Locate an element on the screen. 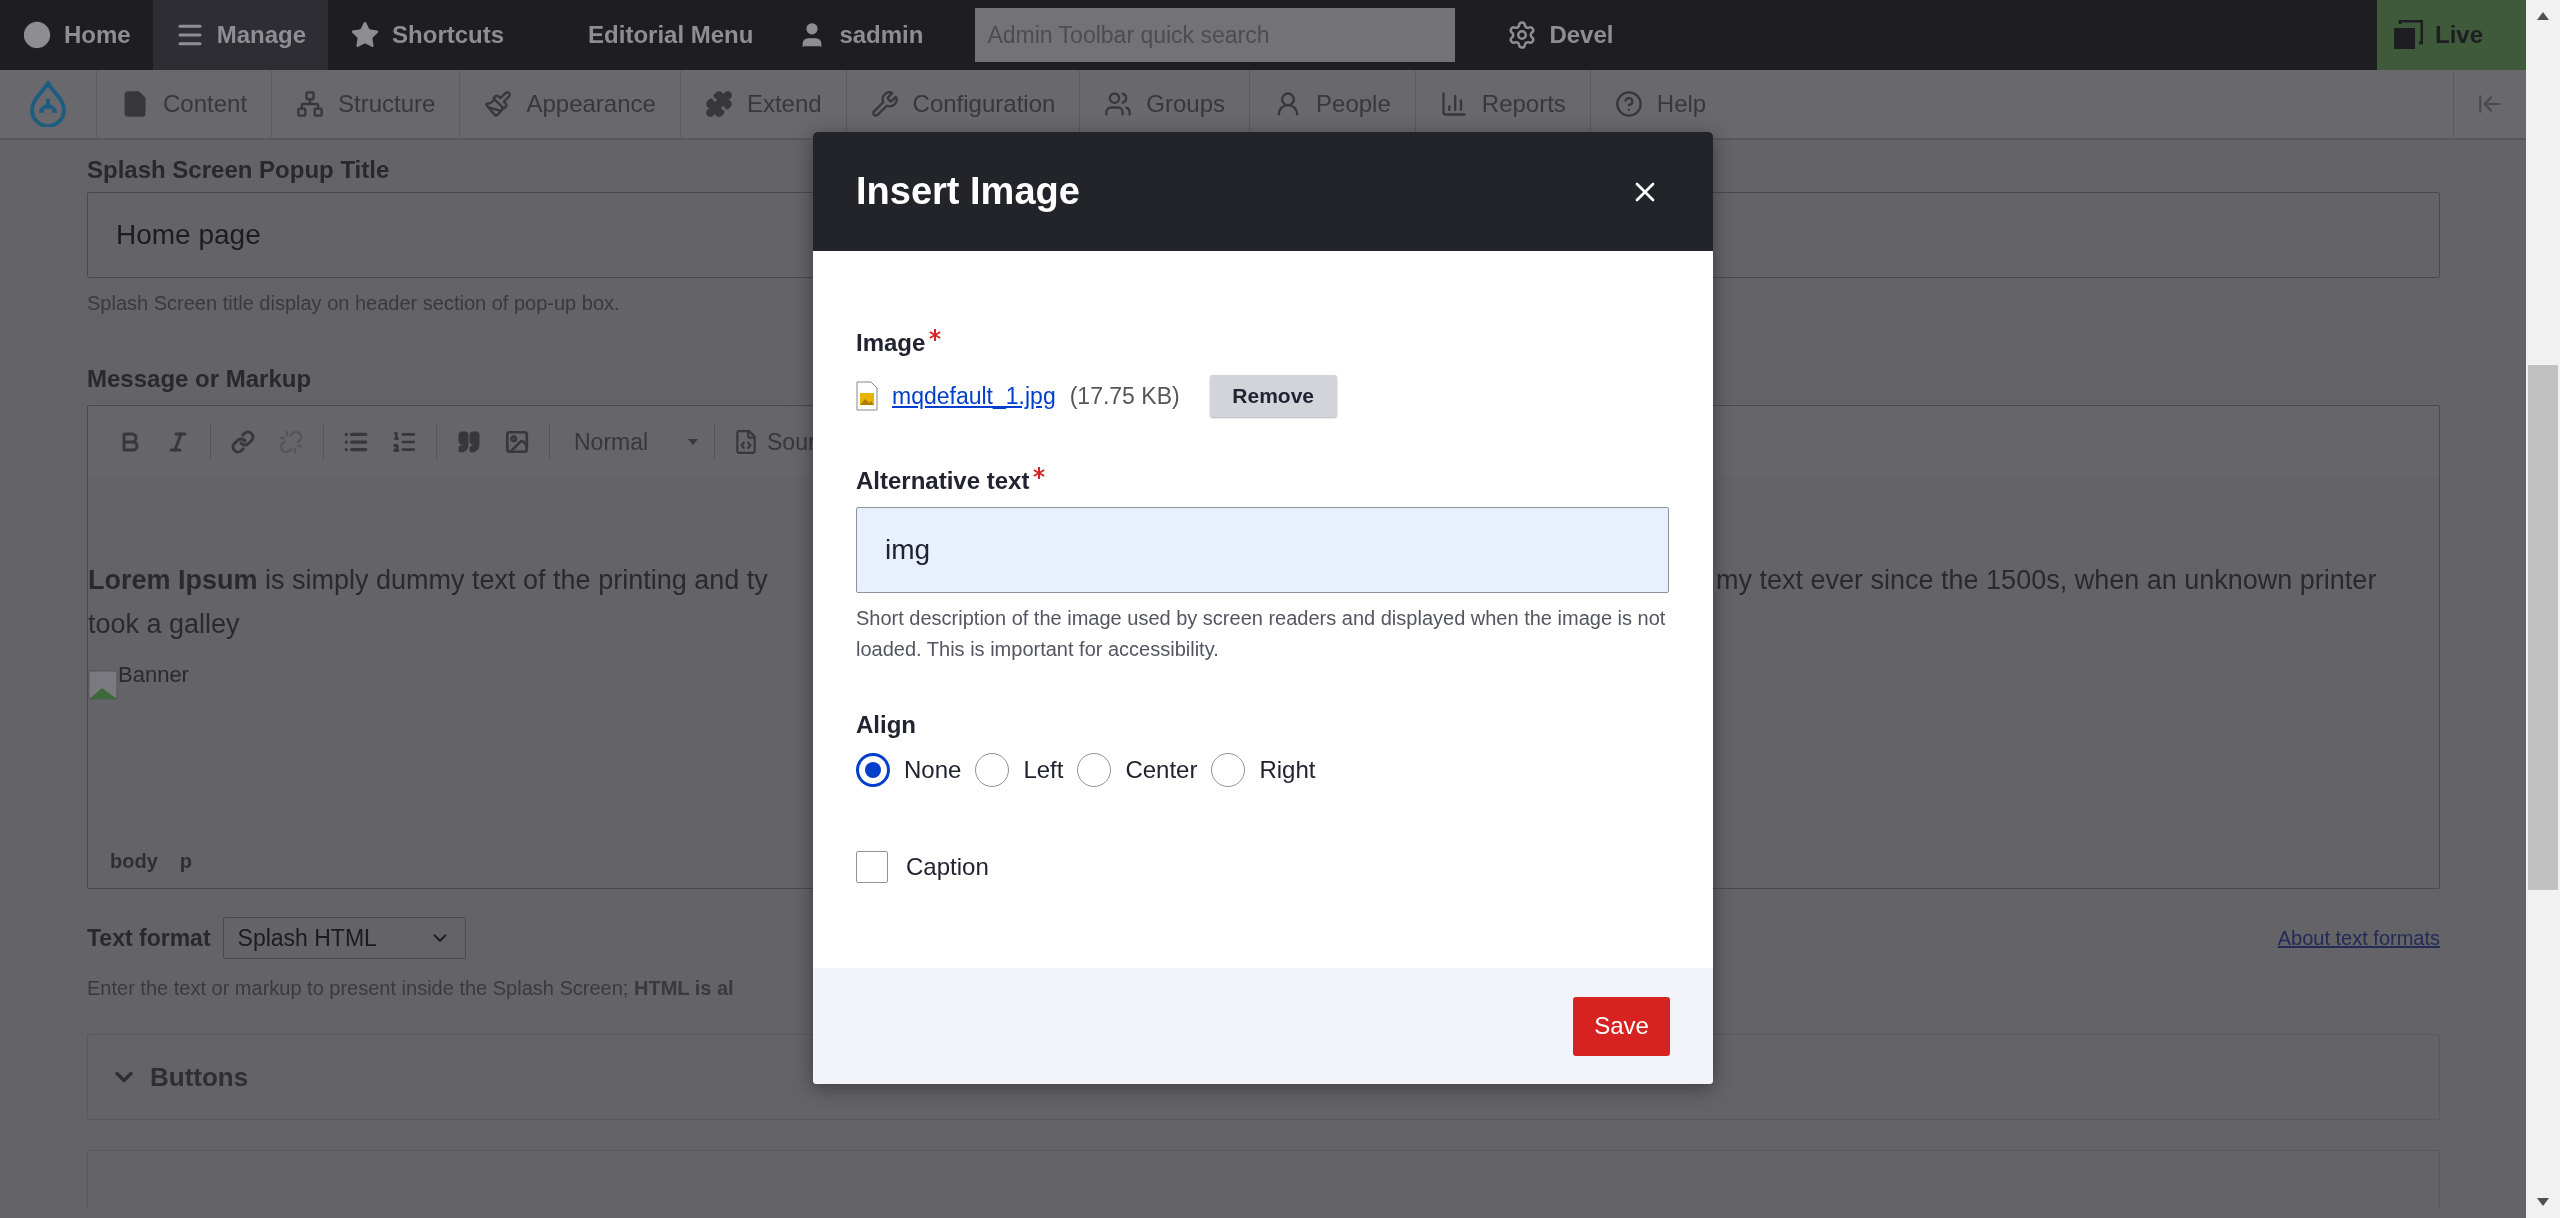 This screenshot has width=2560, height=1218. drop-logo-icon is located at coordinates (48, 104).